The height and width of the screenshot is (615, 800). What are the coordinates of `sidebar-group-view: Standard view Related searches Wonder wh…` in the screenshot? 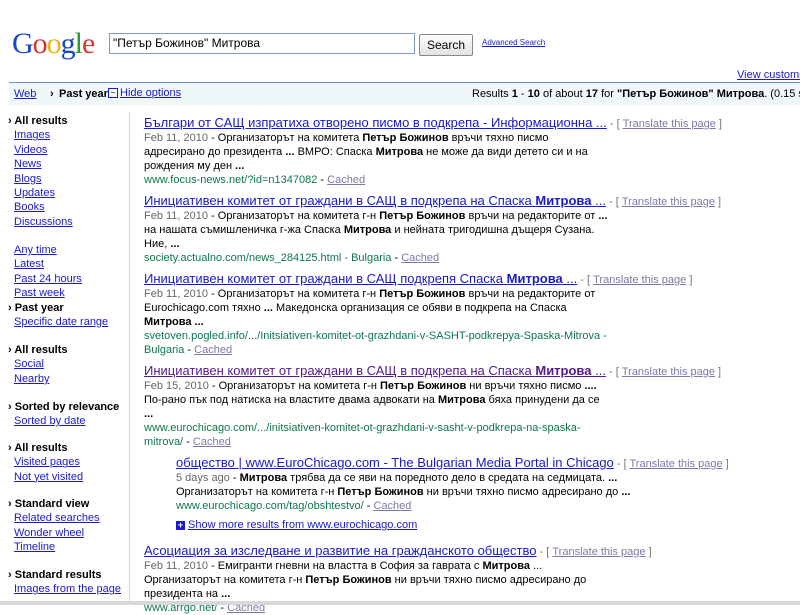 It's located at (54, 526).